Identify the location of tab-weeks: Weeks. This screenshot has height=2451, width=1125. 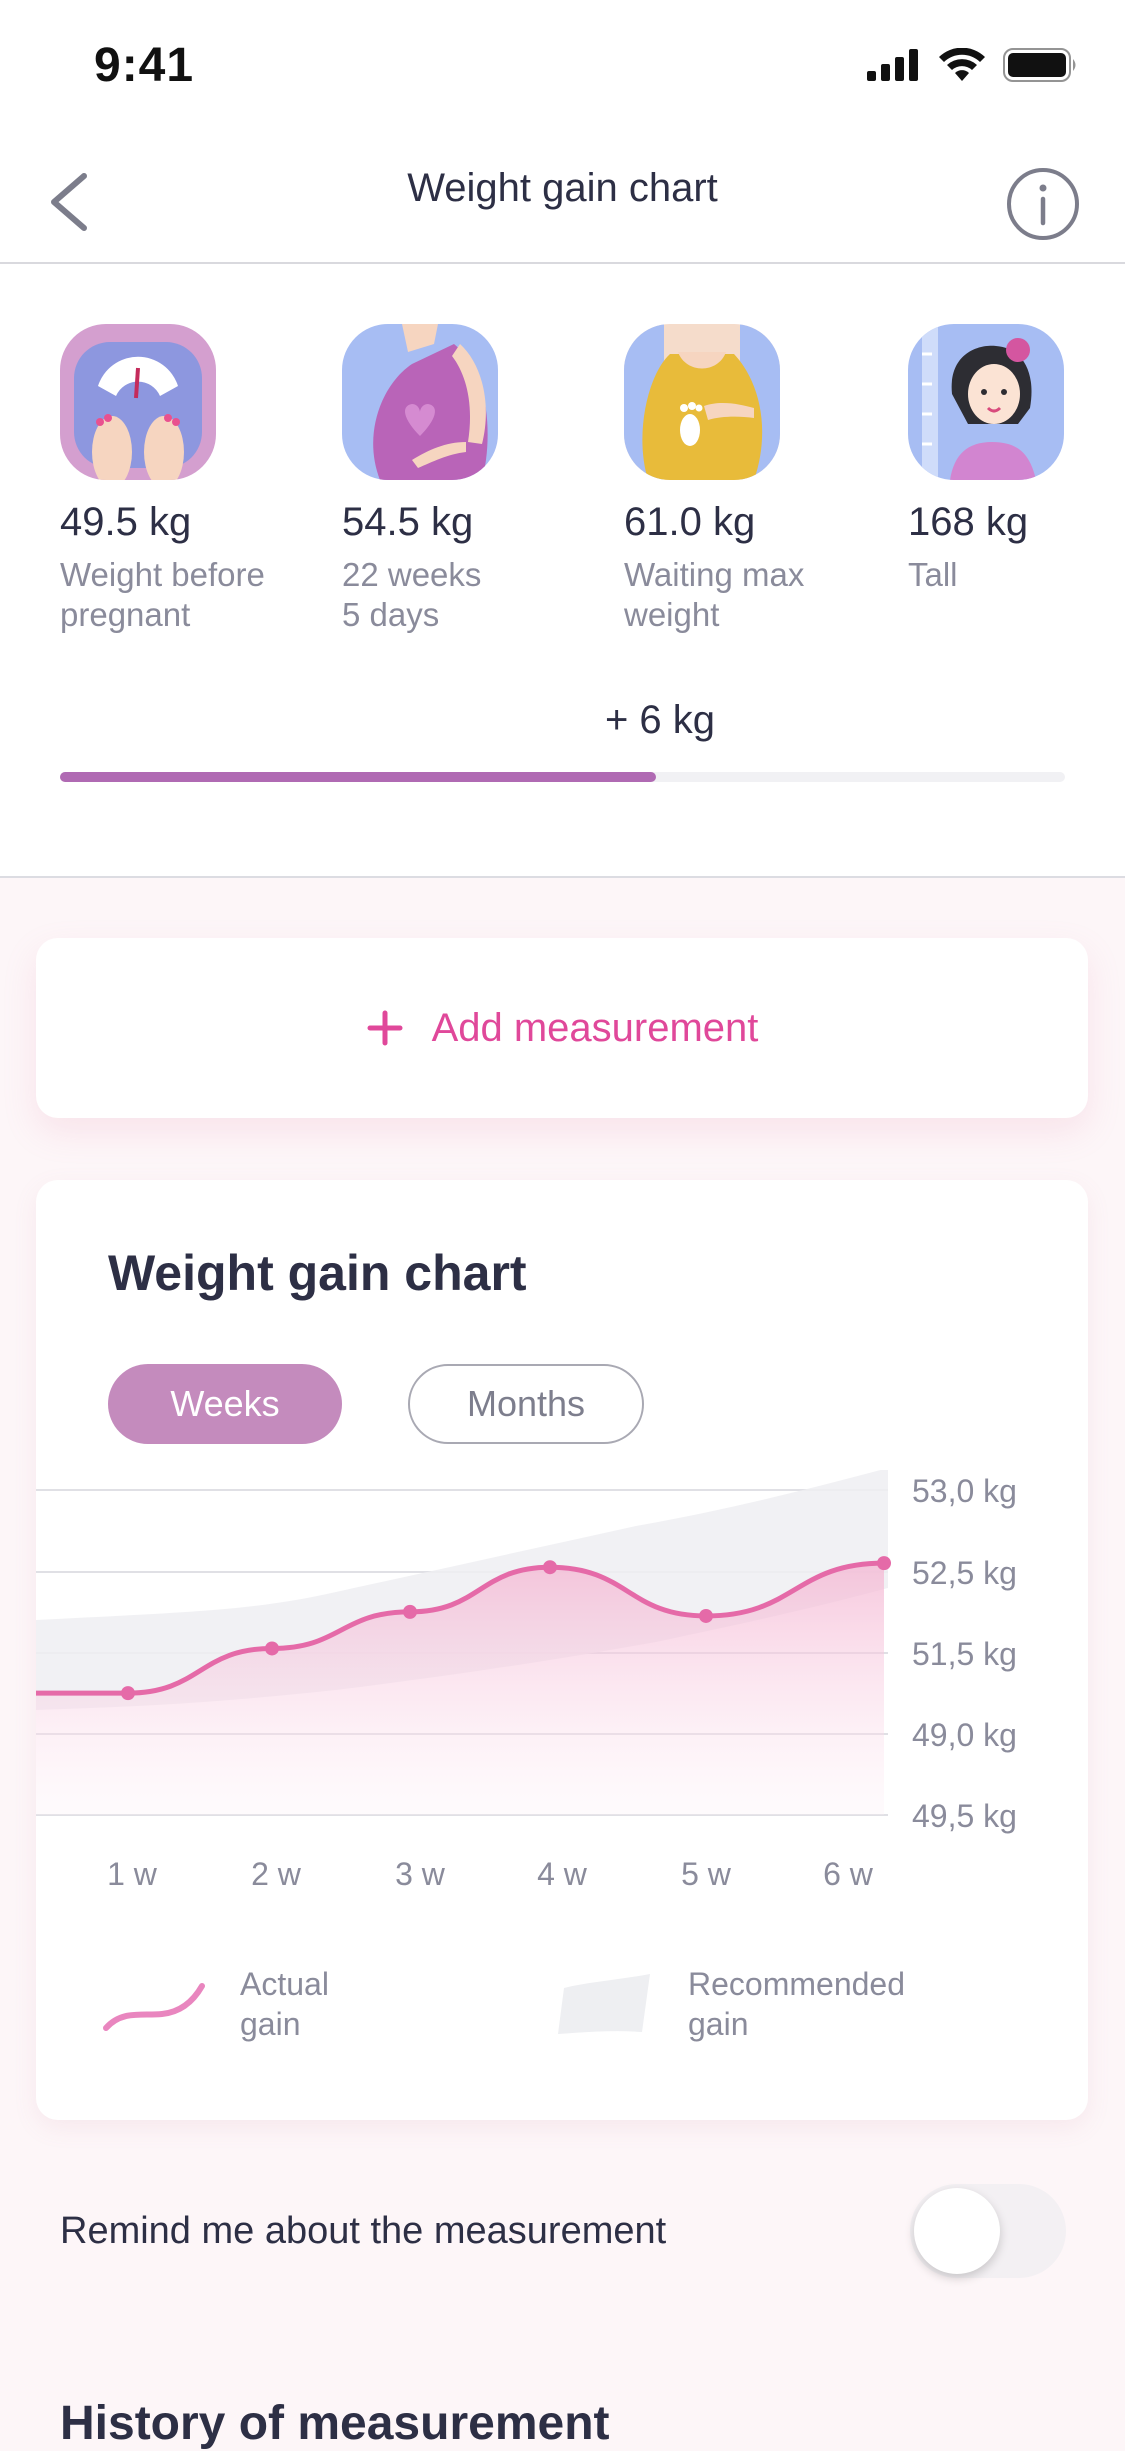
(225, 1404).